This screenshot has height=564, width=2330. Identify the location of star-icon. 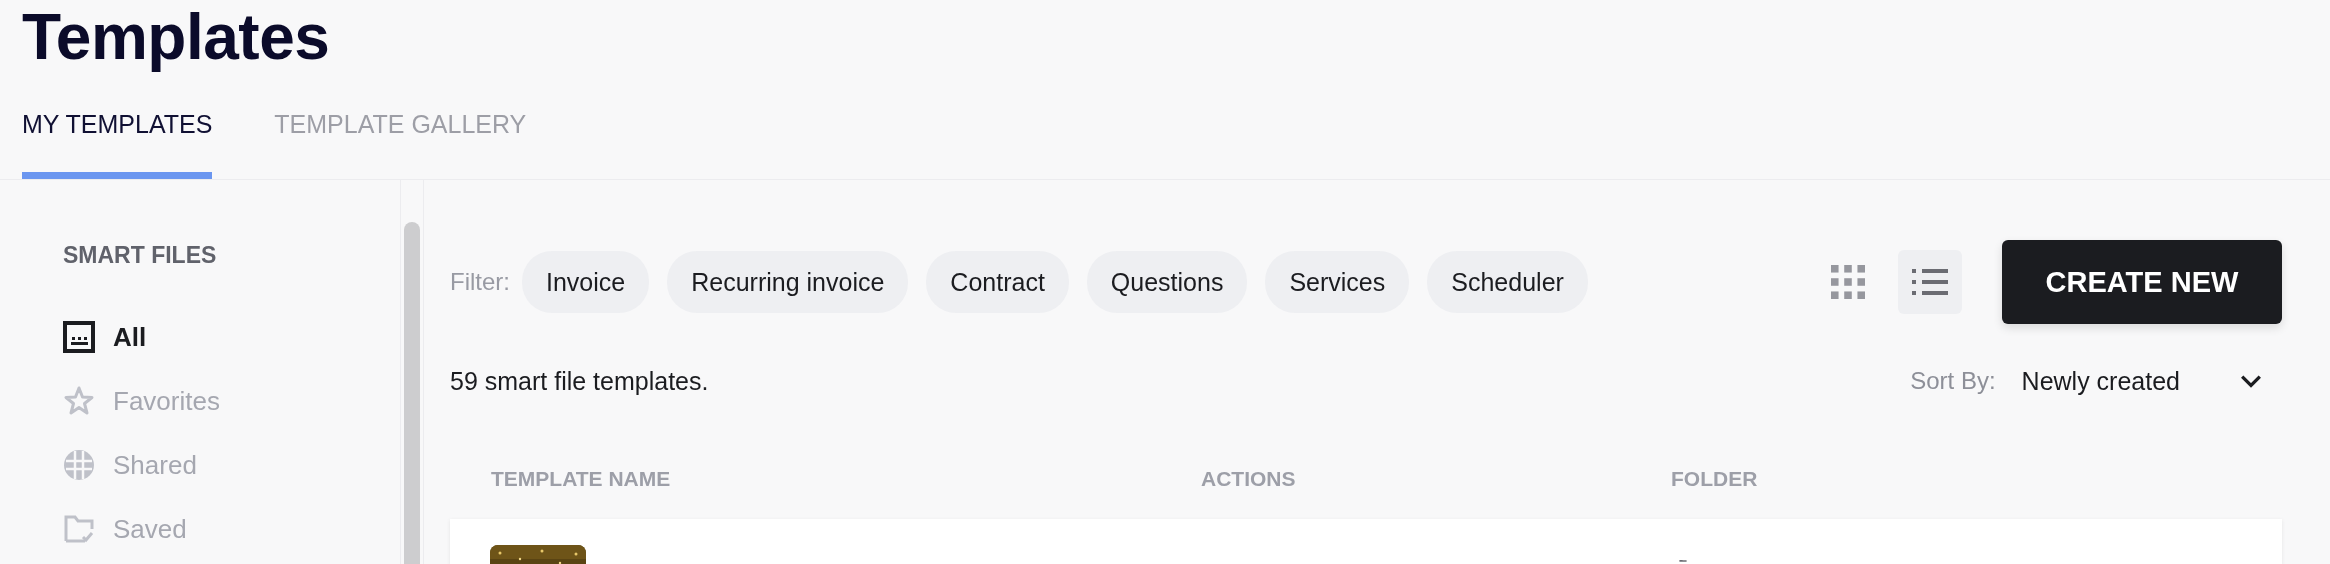
(79, 401).